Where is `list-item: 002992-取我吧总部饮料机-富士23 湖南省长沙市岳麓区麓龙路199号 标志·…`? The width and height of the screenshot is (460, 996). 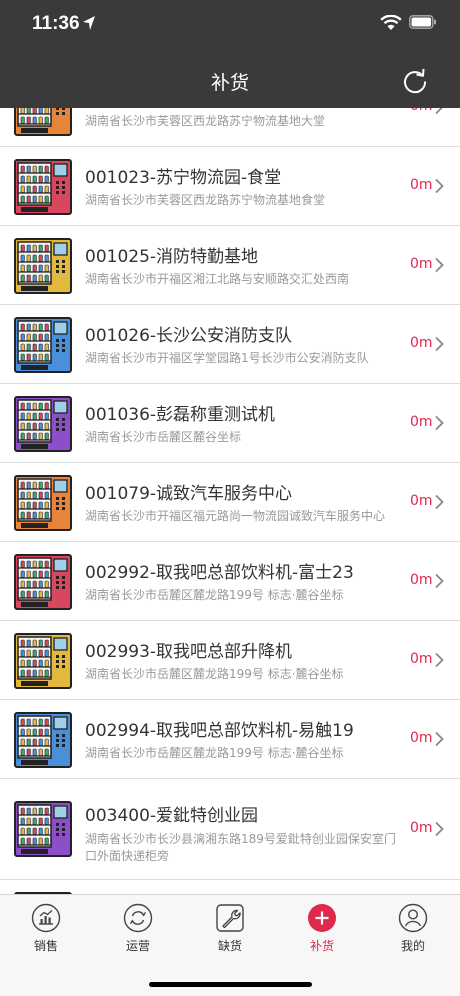 list-item: 002992-取我吧总部饮料机-富士23 湖南省长沙市岳麓区麓龙路199号 标志·… is located at coordinates (230, 581).